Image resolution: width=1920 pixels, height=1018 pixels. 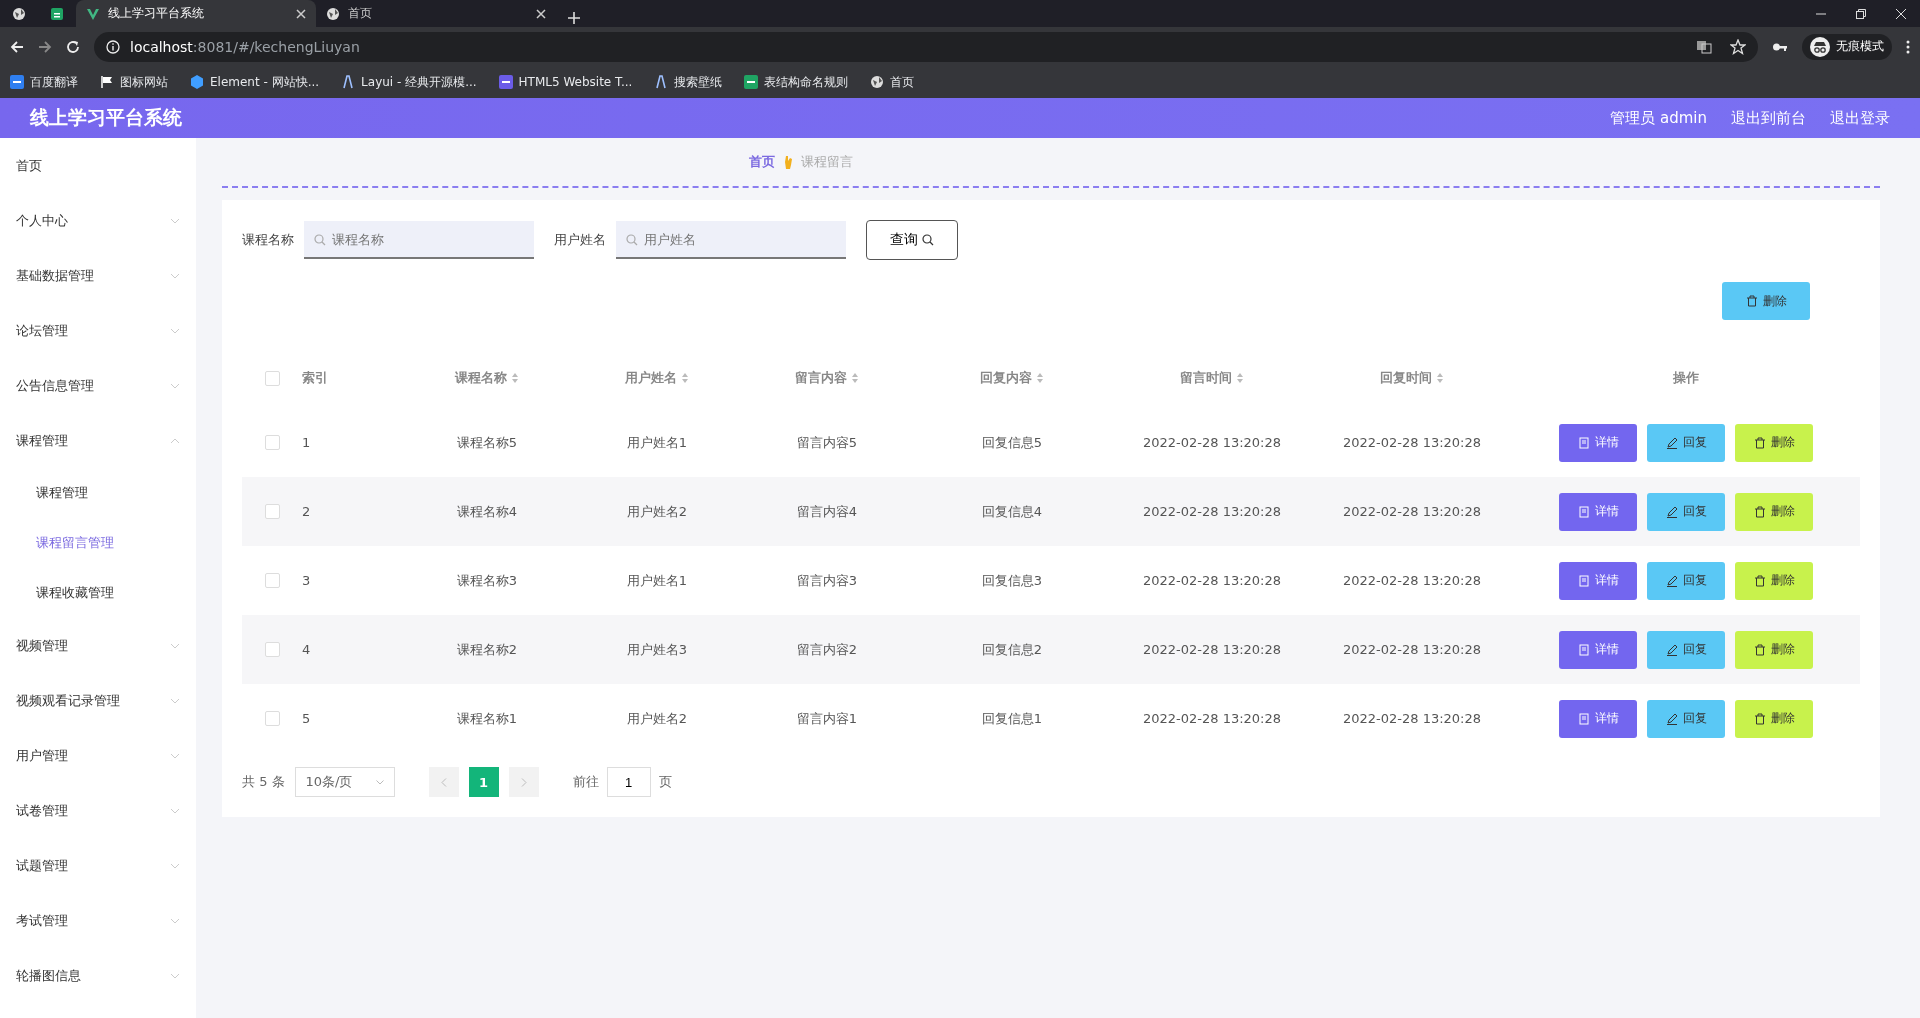 What do you see at coordinates (98, 165) in the screenshot?
I see `sidebar-item: 首页` at bounding box center [98, 165].